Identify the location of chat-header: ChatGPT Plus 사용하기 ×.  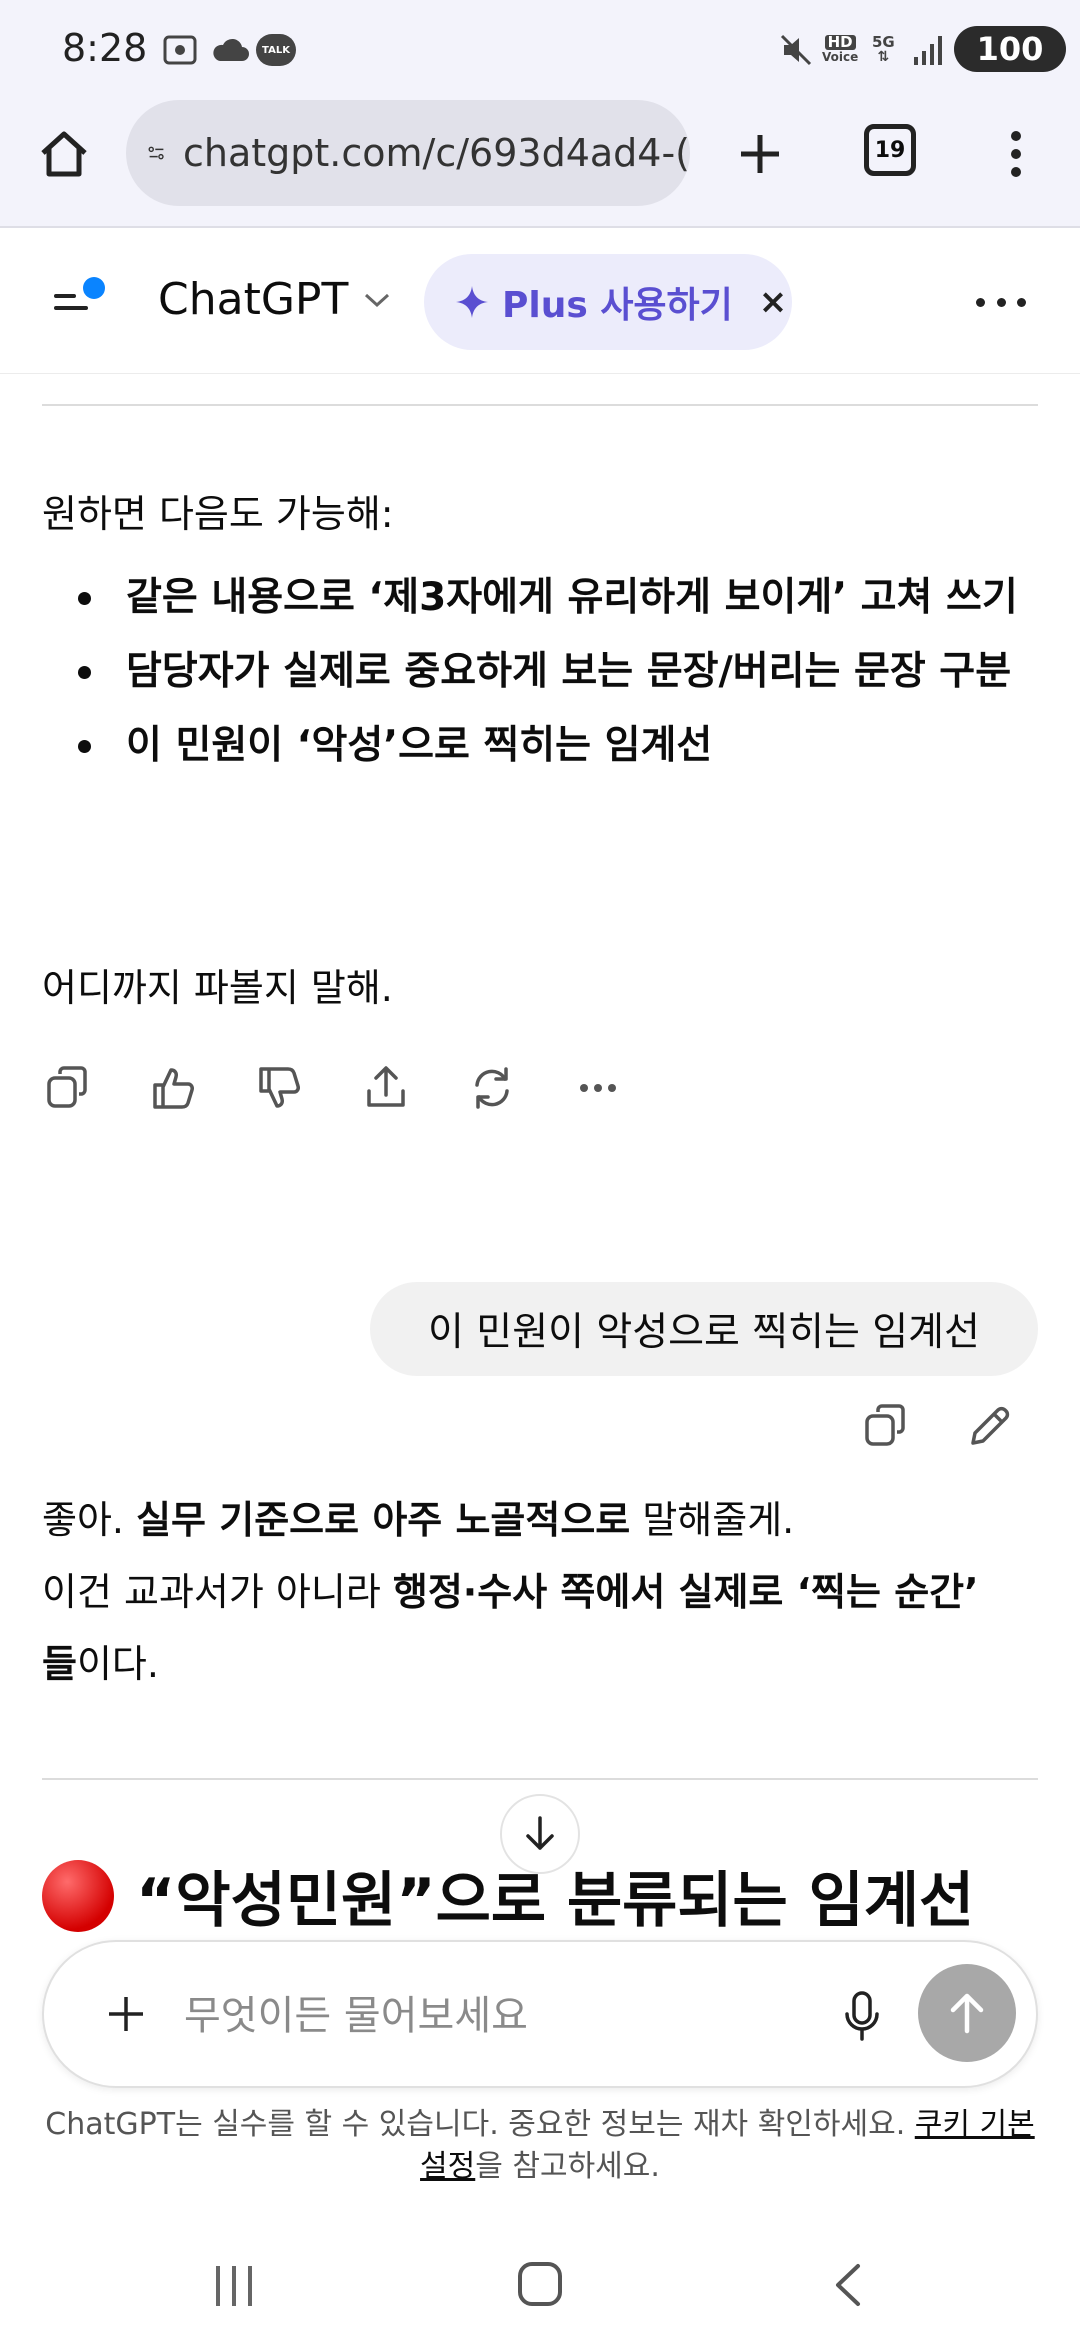
(540, 302).